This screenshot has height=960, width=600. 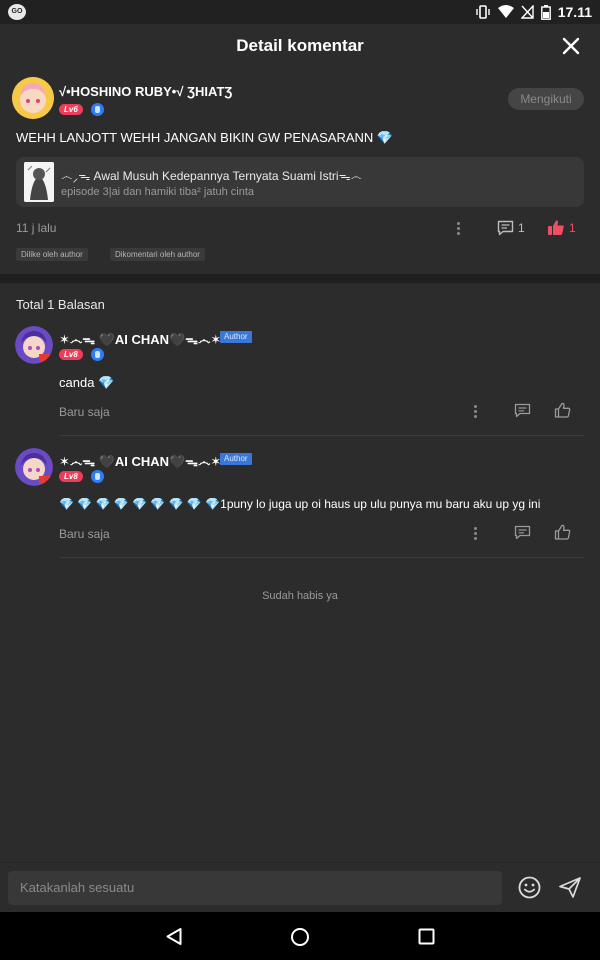 I want to click on go-app-icon: GO, so click(x=17, y=12).